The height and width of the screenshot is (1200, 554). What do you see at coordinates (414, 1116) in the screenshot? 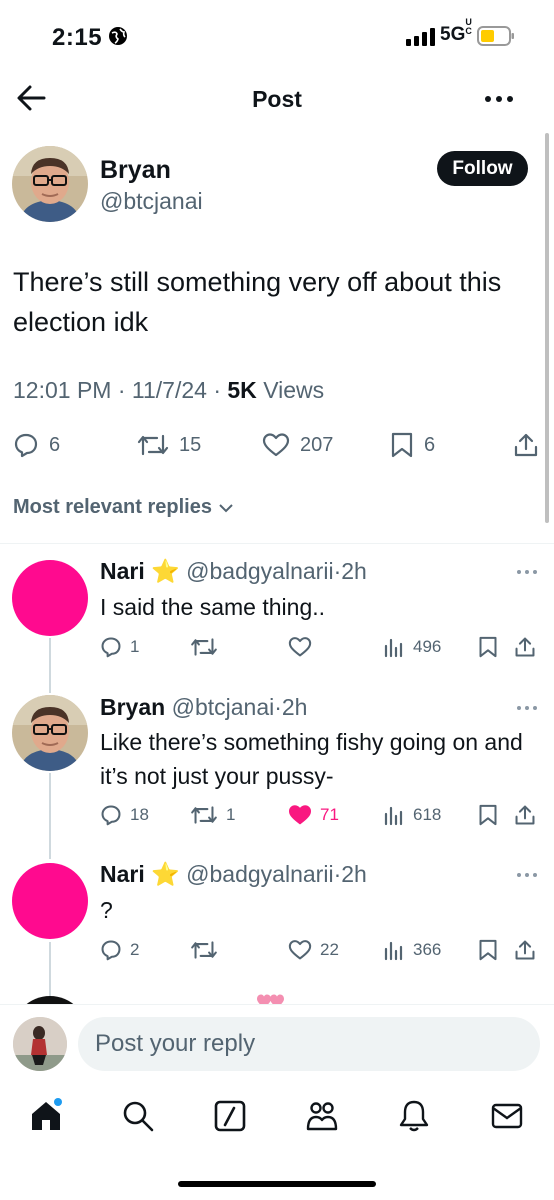
I see `notifications-icon` at bounding box center [414, 1116].